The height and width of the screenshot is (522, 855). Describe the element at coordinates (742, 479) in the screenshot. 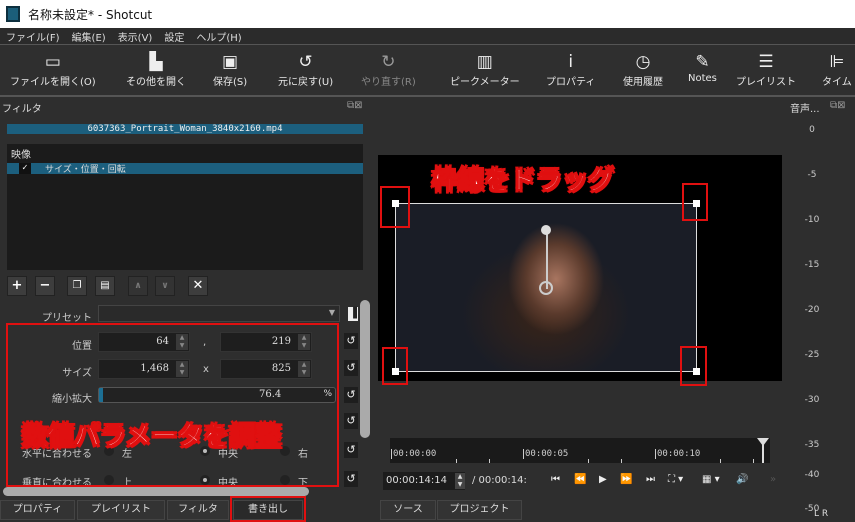

I see `volume-icon: 🔊` at that location.